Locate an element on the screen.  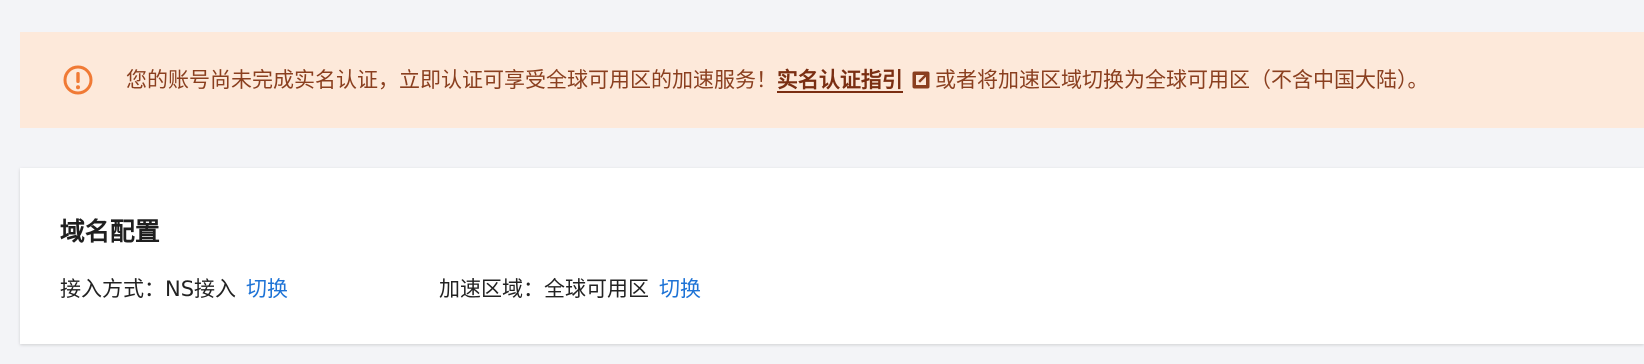
switch-acceleration-region-link: 切换 is located at coordinates (680, 289).